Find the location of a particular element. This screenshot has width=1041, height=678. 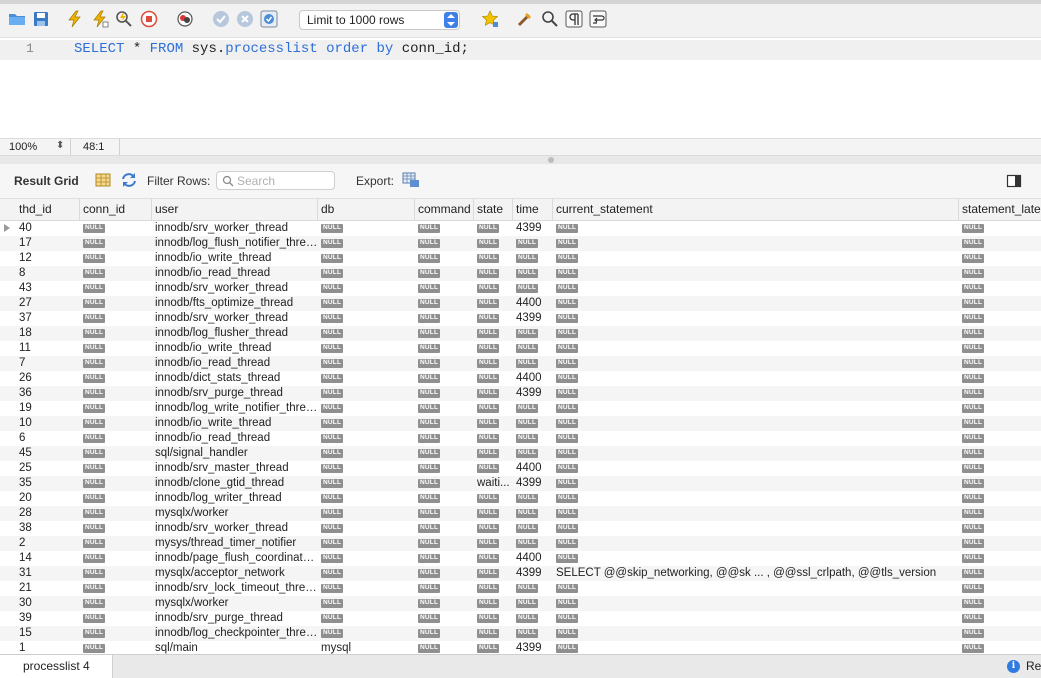

tab-processlist-4: processlist 4 is located at coordinates (56, 666).